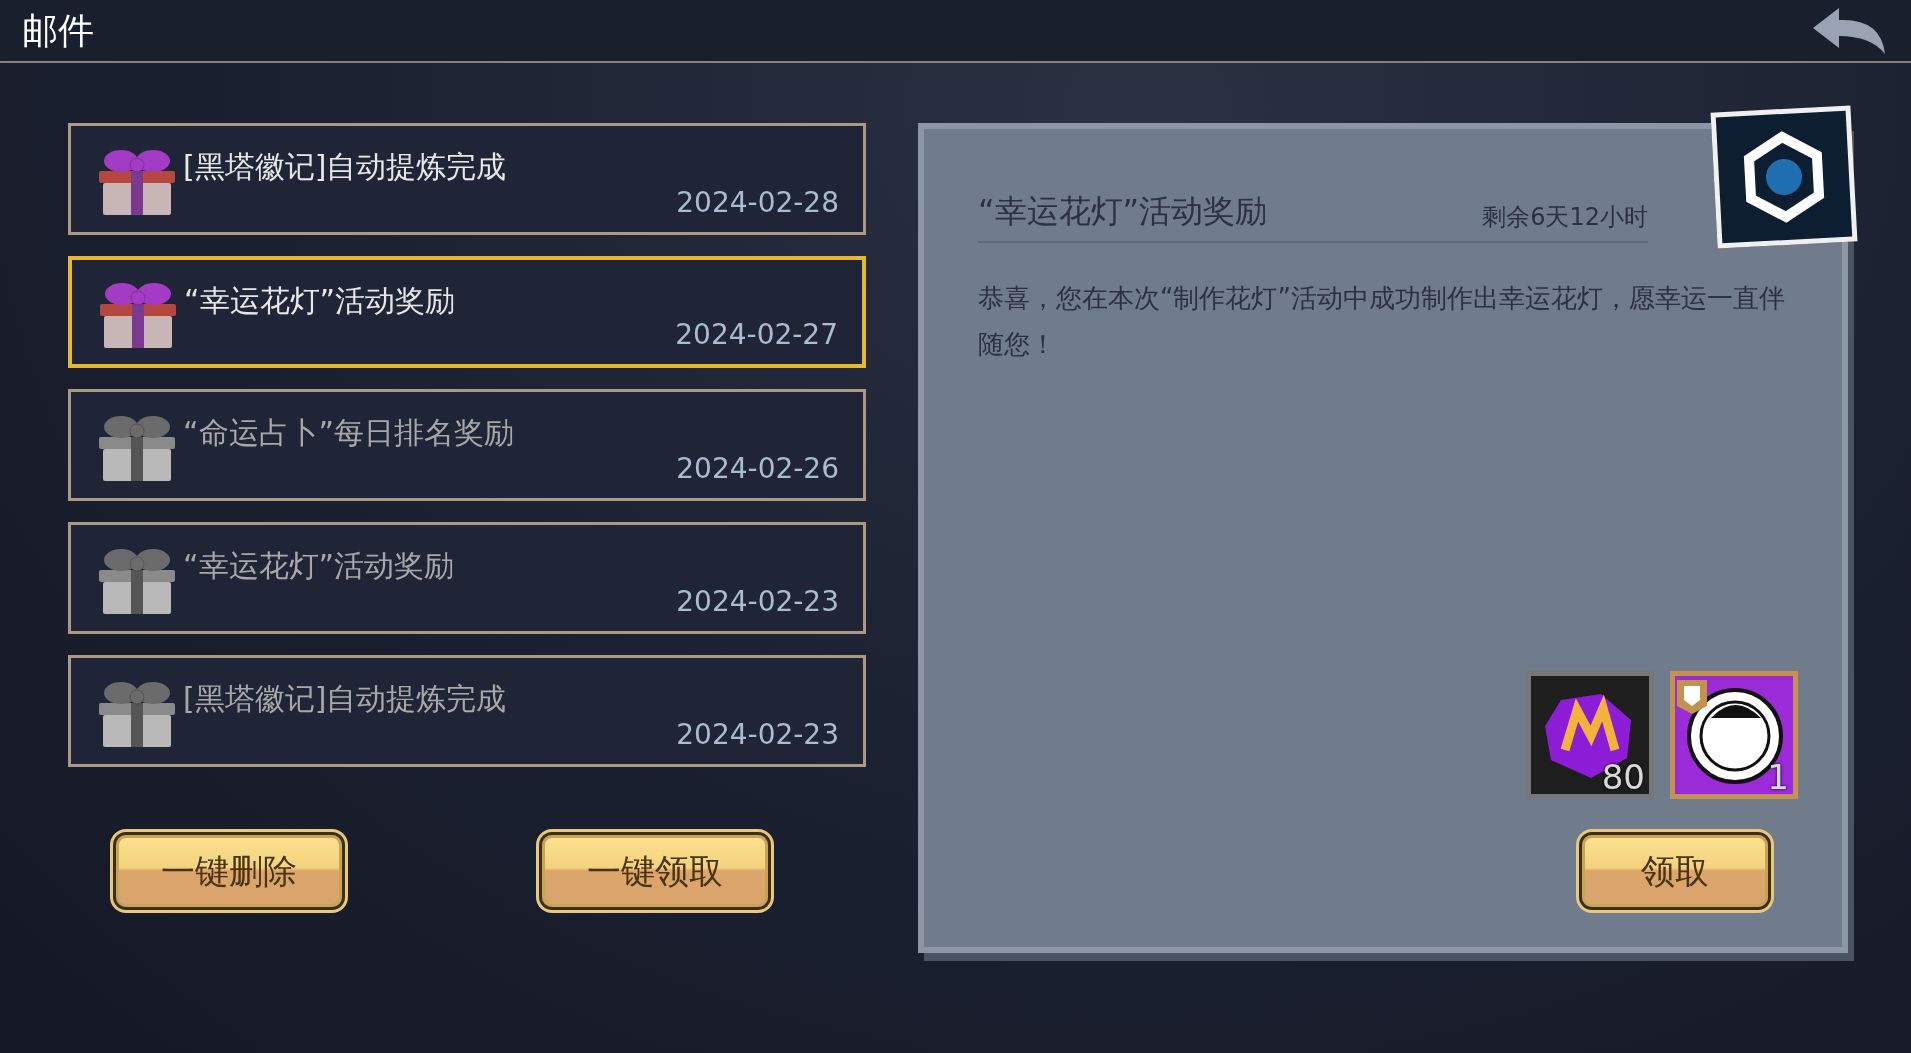 Image resolution: width=1911 pixels, height=1053 pixels. I want to click on mail-date: 2024-02-27, so click(756, 335).